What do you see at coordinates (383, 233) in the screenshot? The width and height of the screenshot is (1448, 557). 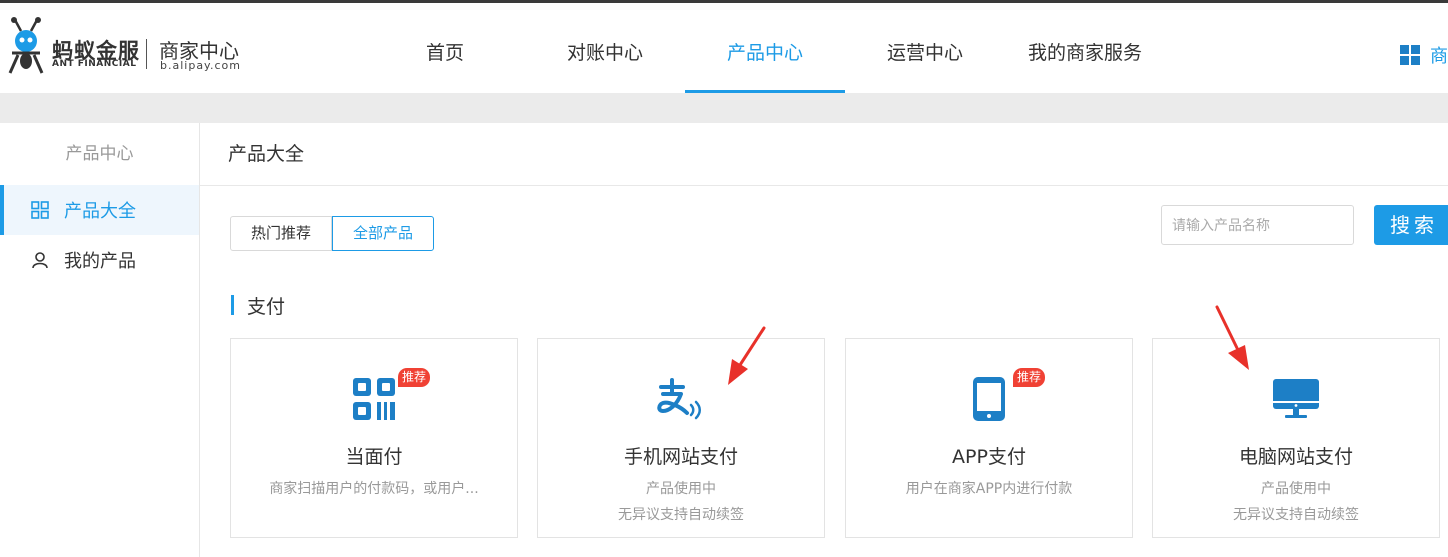 I see `tab-all-products: 全部产品` at bounding box center [383, 233].